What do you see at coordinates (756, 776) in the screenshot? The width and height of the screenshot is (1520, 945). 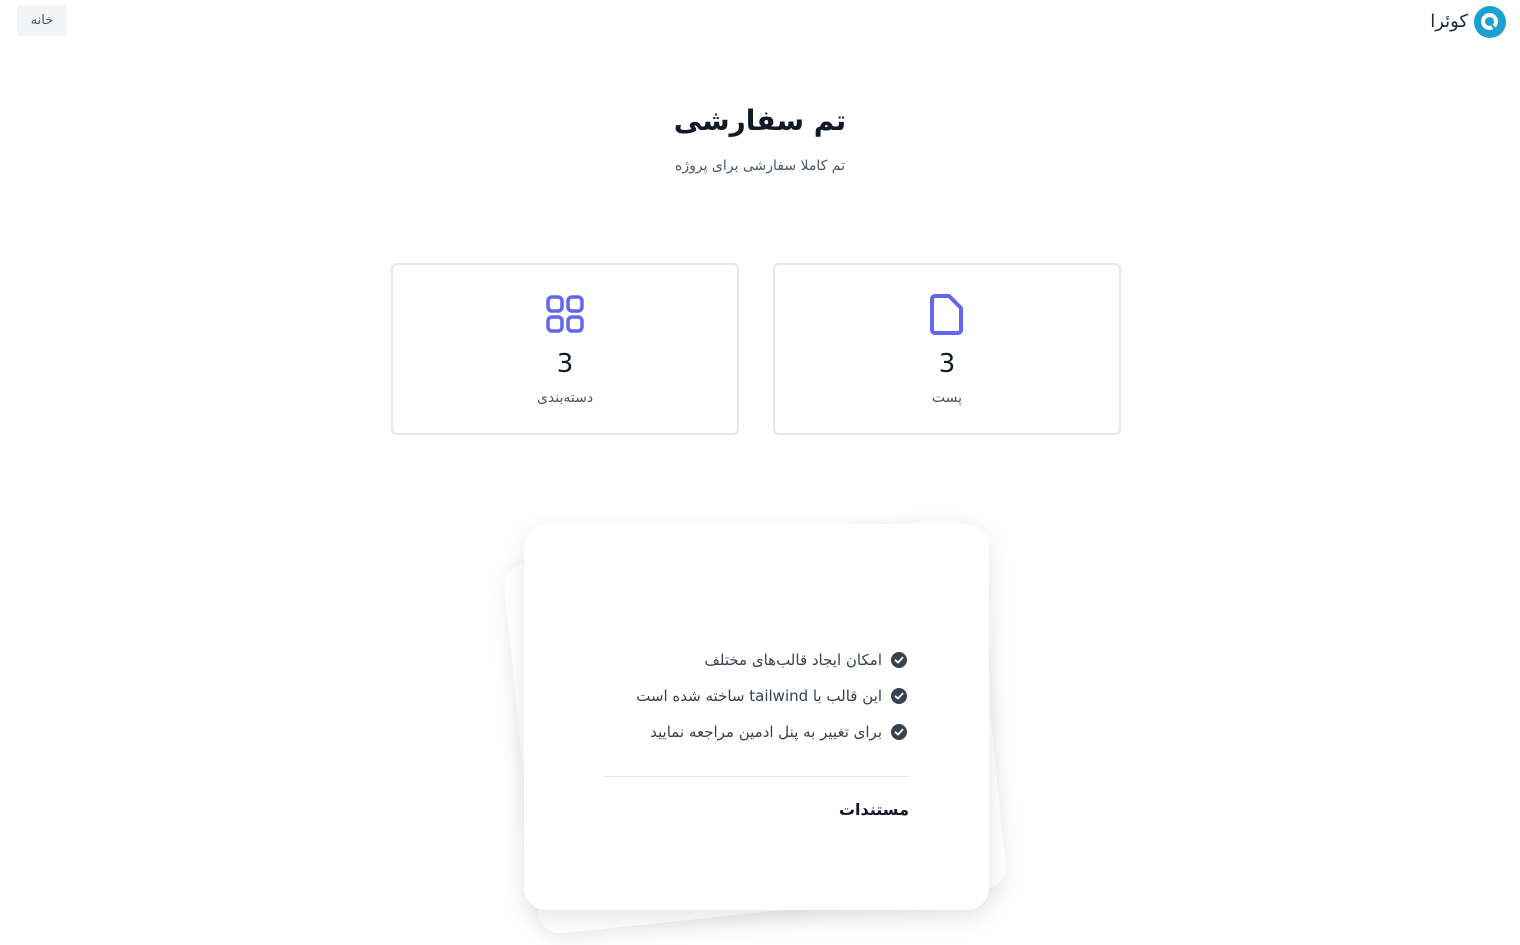 I see `divider` at bounding box center [756, 776].